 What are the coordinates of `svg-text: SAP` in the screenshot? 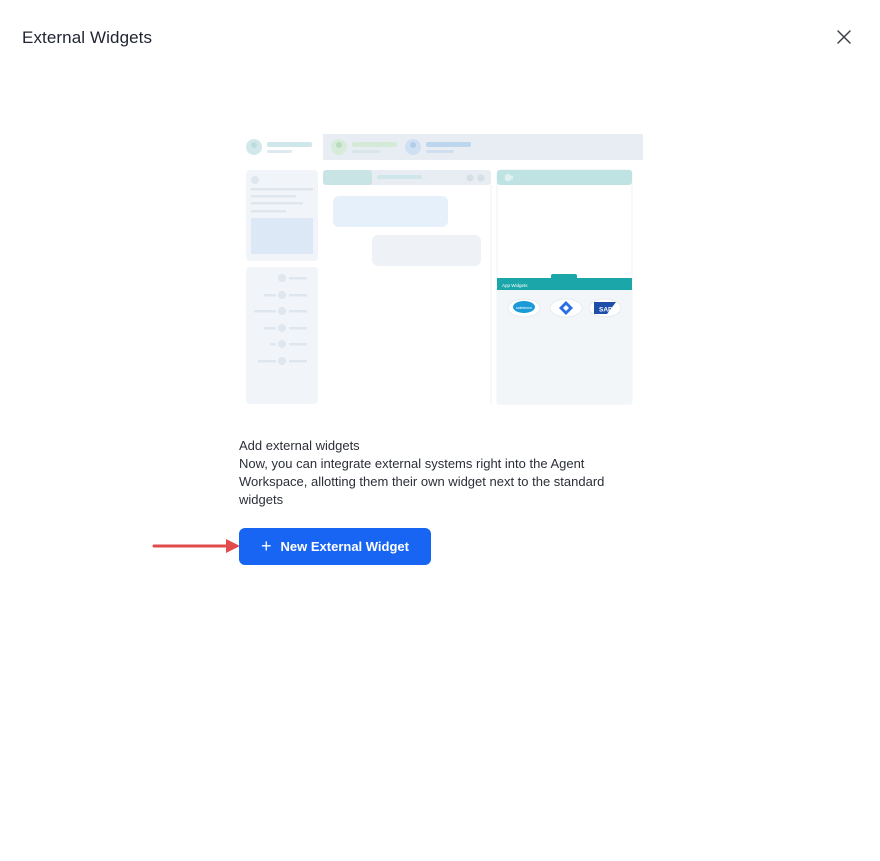 It's located at (606, 310).